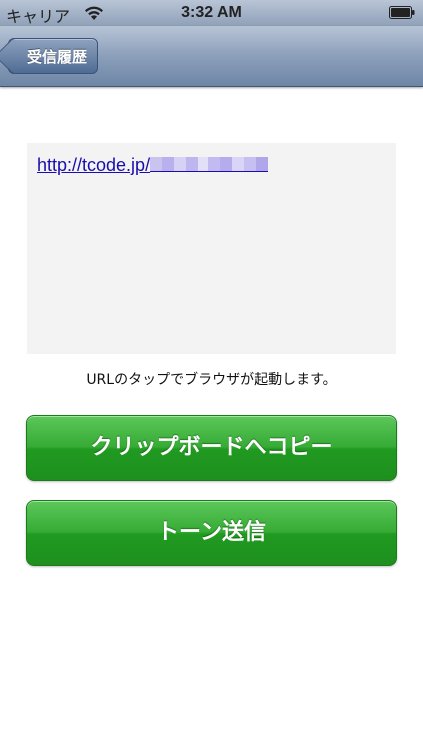  Describe the element at coordinates (211, 380) in the screenshot. I see `url-tap-hint: URLのタップでブラウザが起動します。` at that location.